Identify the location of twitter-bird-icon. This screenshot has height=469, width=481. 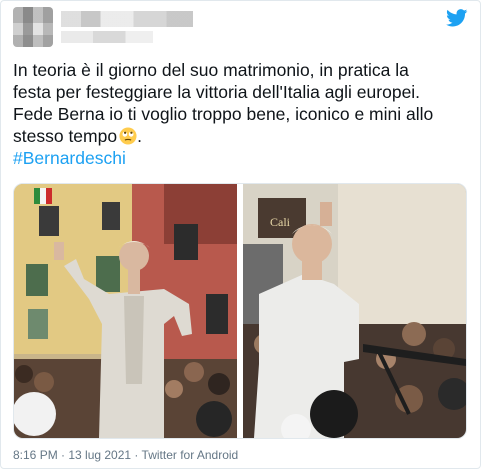
(457, 18).